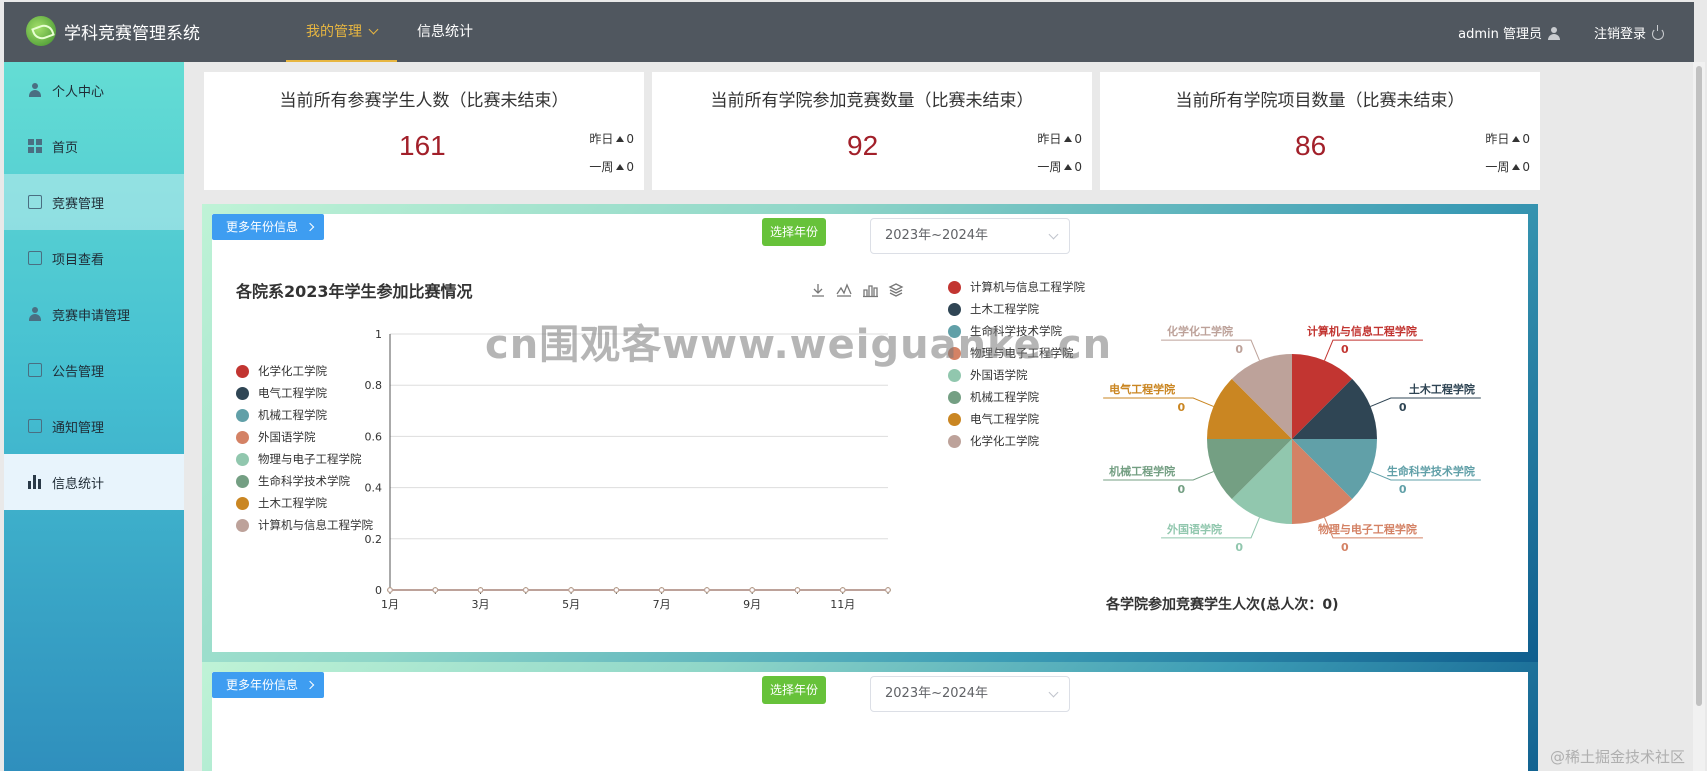 Image resolution: width=1707 pixels, height=771 pixels. What do you see at coordinates (78, 92) in the screenshot?
I see `sidebar-item-label: 个人中心` at bounding box center [78, 92].